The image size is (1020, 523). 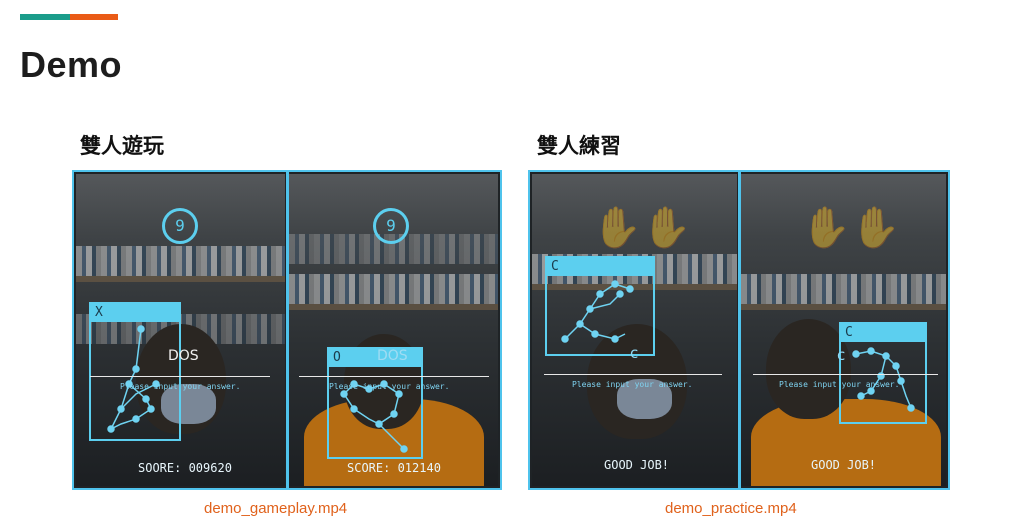 What do you see at coordinates (185, 468) in the screenshot?
I see `score-display: SOORE: 009620` at bounding box center [185, 468].